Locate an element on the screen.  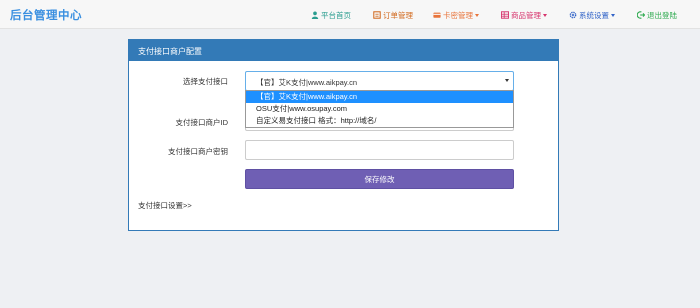
save-button: 保存修改 is located at coordinates (379, 179).